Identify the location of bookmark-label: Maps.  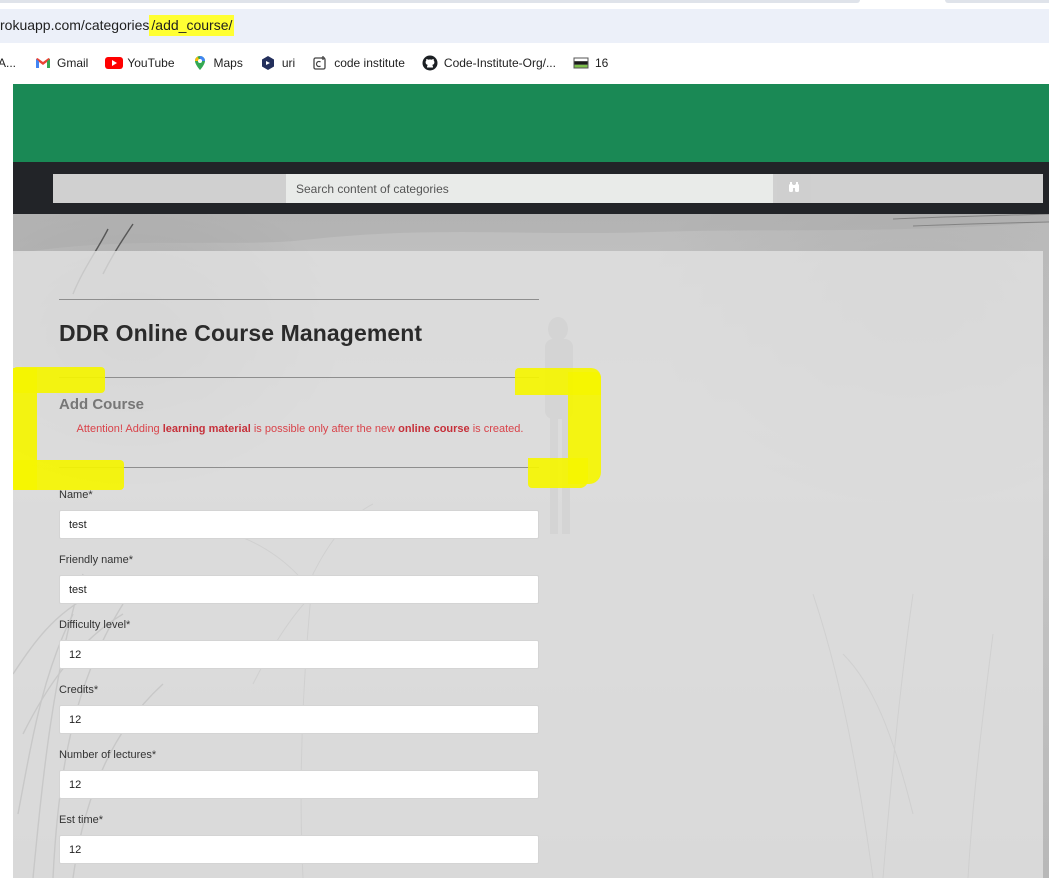
(228, 63).